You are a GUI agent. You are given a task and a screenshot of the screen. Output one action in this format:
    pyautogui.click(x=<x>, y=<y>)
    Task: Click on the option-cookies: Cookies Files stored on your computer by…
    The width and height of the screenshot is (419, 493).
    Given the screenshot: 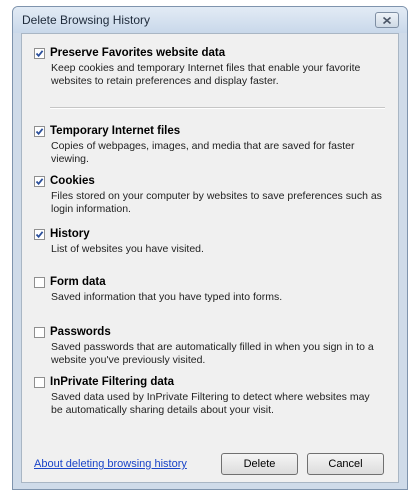 What is the action you would take?
    pyautogui.click(x=209, y=195)
    